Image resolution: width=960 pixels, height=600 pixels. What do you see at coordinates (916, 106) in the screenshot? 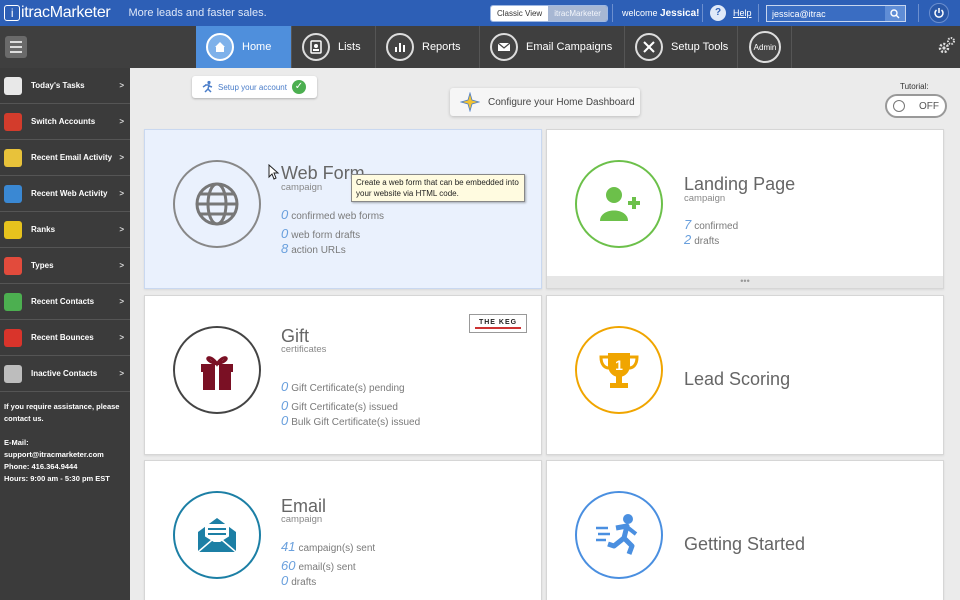
I see `tutorial-toggle: OFF` at bounding box center [916, 106].